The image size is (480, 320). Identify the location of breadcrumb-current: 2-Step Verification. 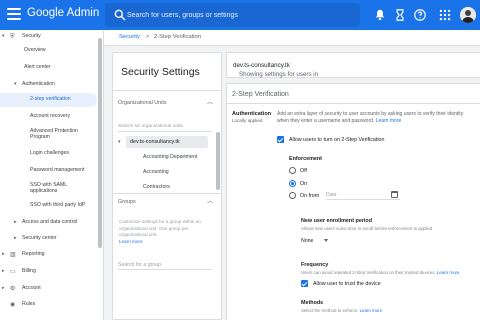
(178, 37).